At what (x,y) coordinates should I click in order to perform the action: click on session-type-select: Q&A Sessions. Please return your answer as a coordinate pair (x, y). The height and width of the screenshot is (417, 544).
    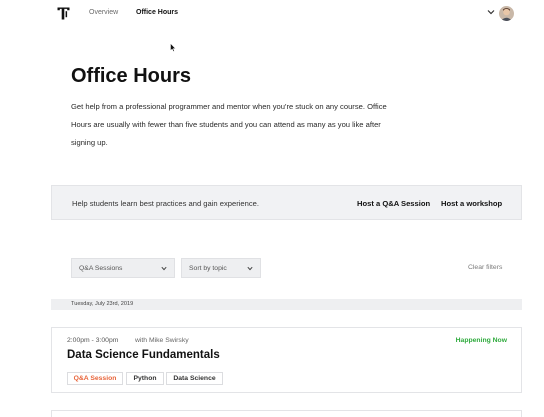
    Looking at the image, I should click on (123, 268).